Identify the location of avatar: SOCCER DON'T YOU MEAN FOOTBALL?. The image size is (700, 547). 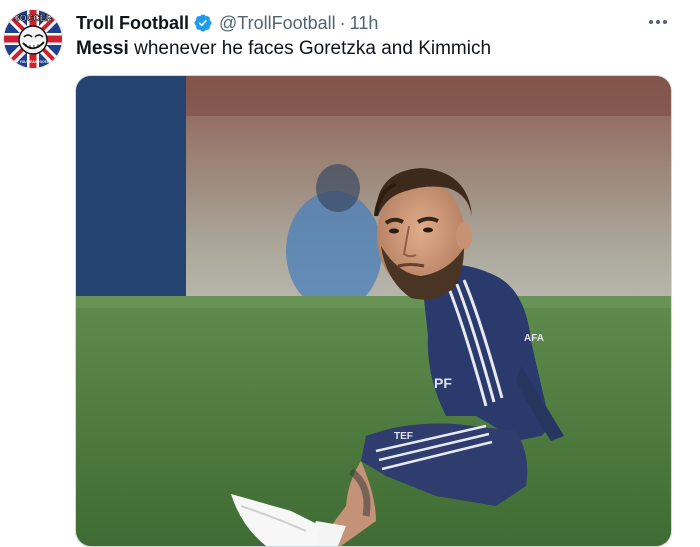
(33, 39).